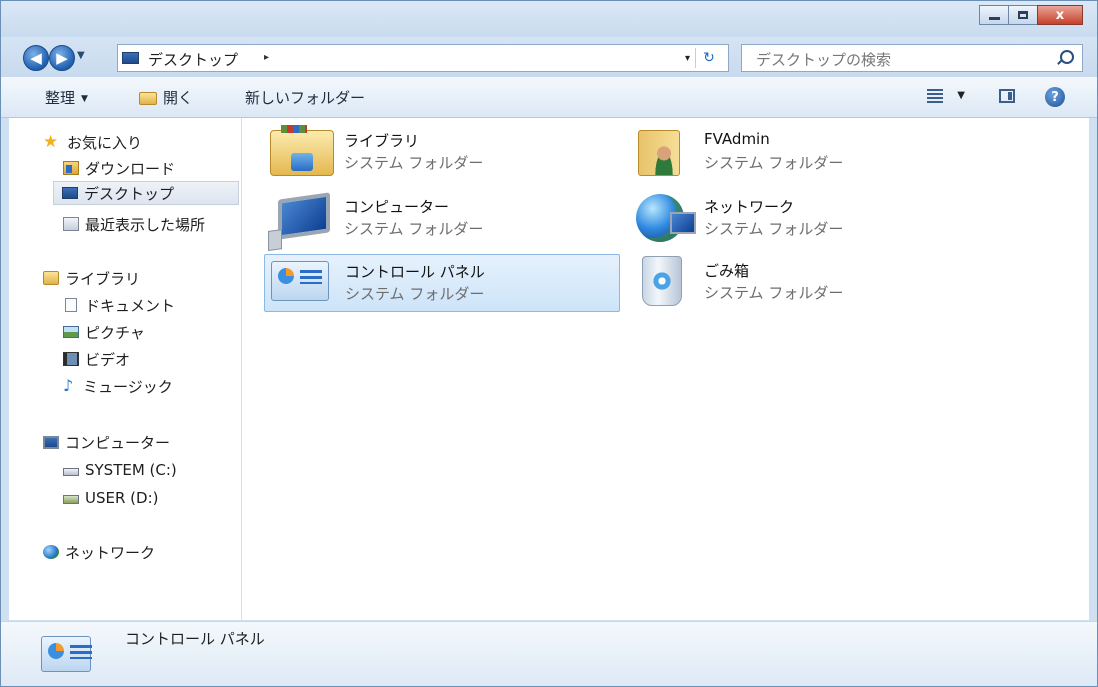 The image size is (1098, 687). Describe the element at coordinates (84, 99) in the screenshot. I see `chevron-down-icon: ▼` at that location.